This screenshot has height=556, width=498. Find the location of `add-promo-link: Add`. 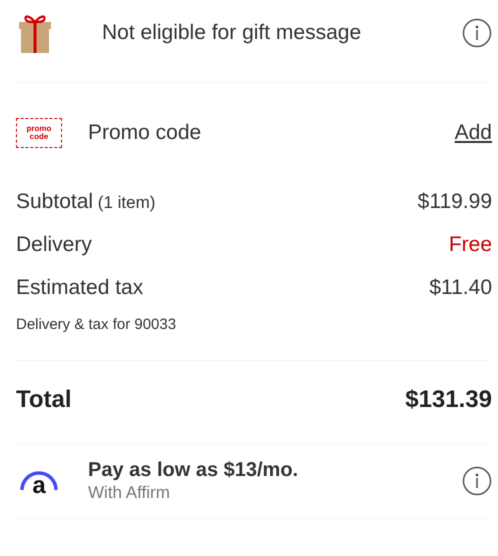

add-promo-link: Add is located at coordinates (473, 132).